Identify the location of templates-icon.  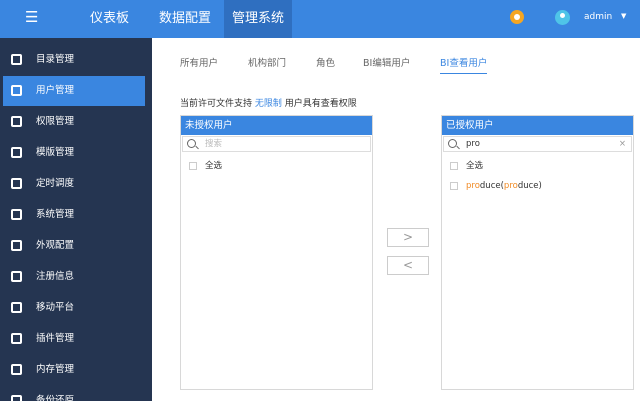
(16, 152).